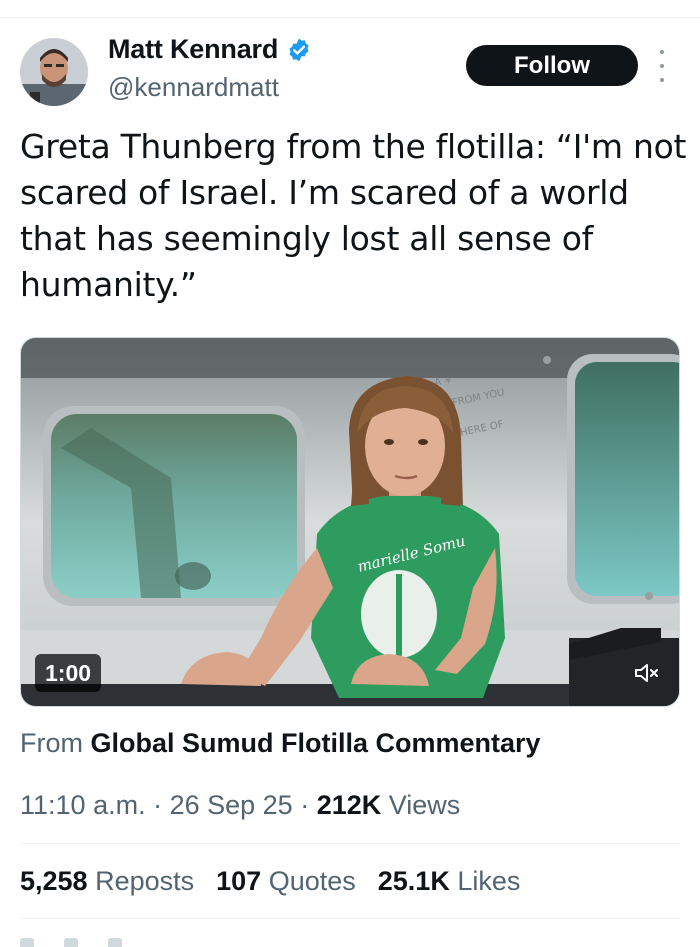 The height and width of the screenshot is (947, 700). What do you see at coordinates (552, 65) in the screenshot?
I see `follow-button: Follow` at bounding box center [552, 65].